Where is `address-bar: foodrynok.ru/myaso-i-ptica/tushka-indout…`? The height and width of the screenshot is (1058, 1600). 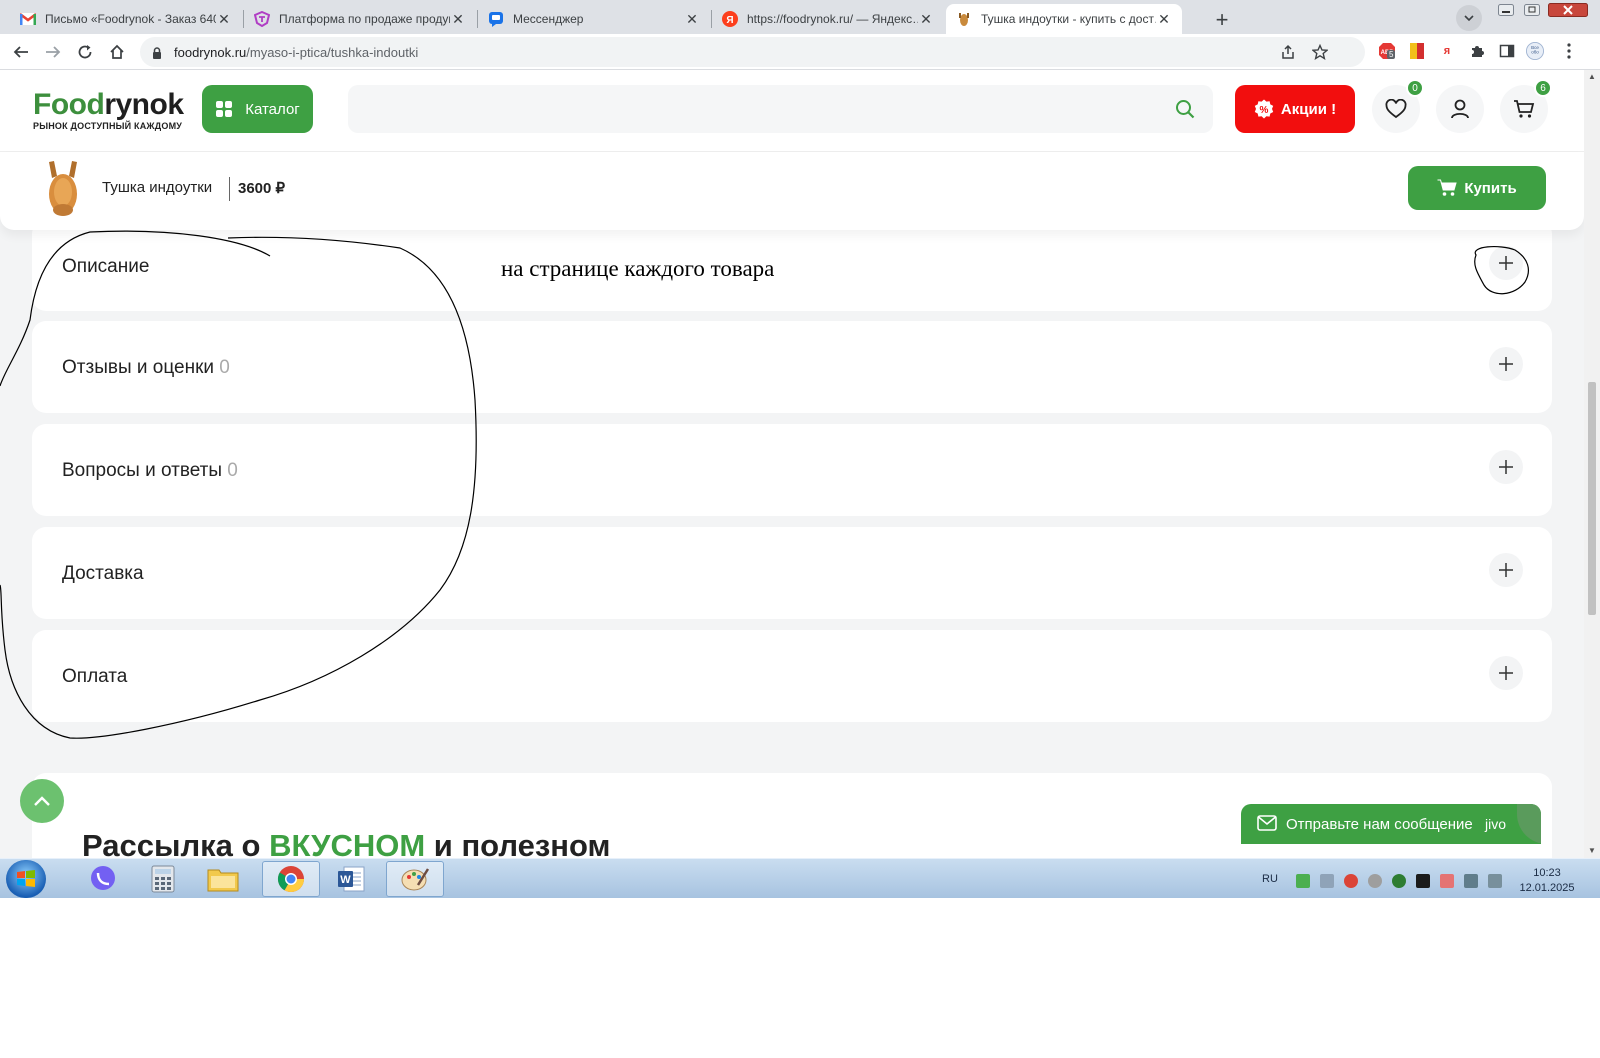
address-bar: foodrynok.ru/myaso-i-ptica/tushka-indout… is located at coordinates (752, 52).